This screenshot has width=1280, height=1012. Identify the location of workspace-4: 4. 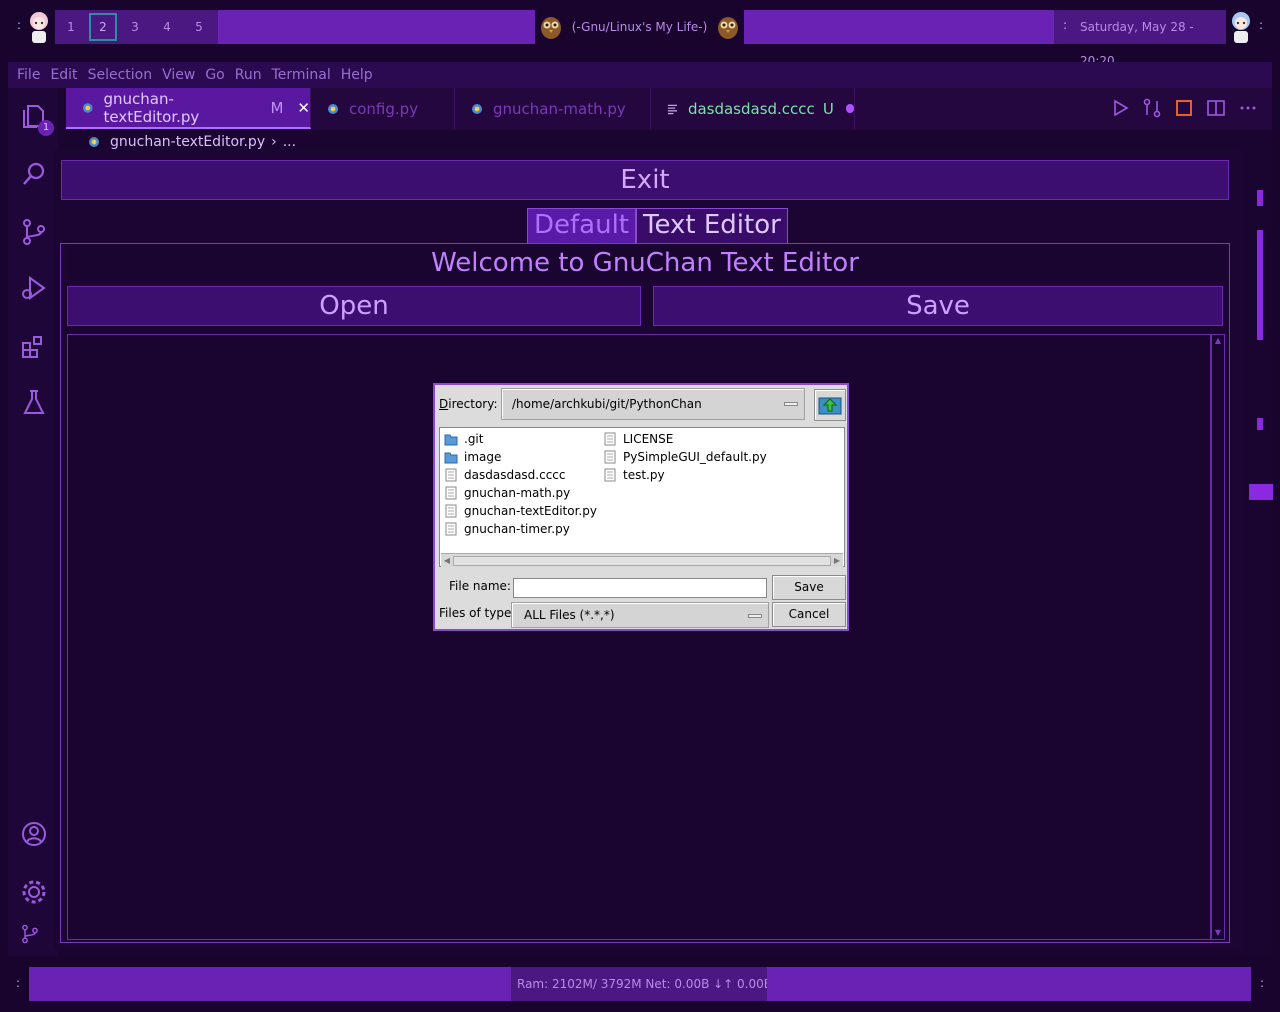
(167, 27).